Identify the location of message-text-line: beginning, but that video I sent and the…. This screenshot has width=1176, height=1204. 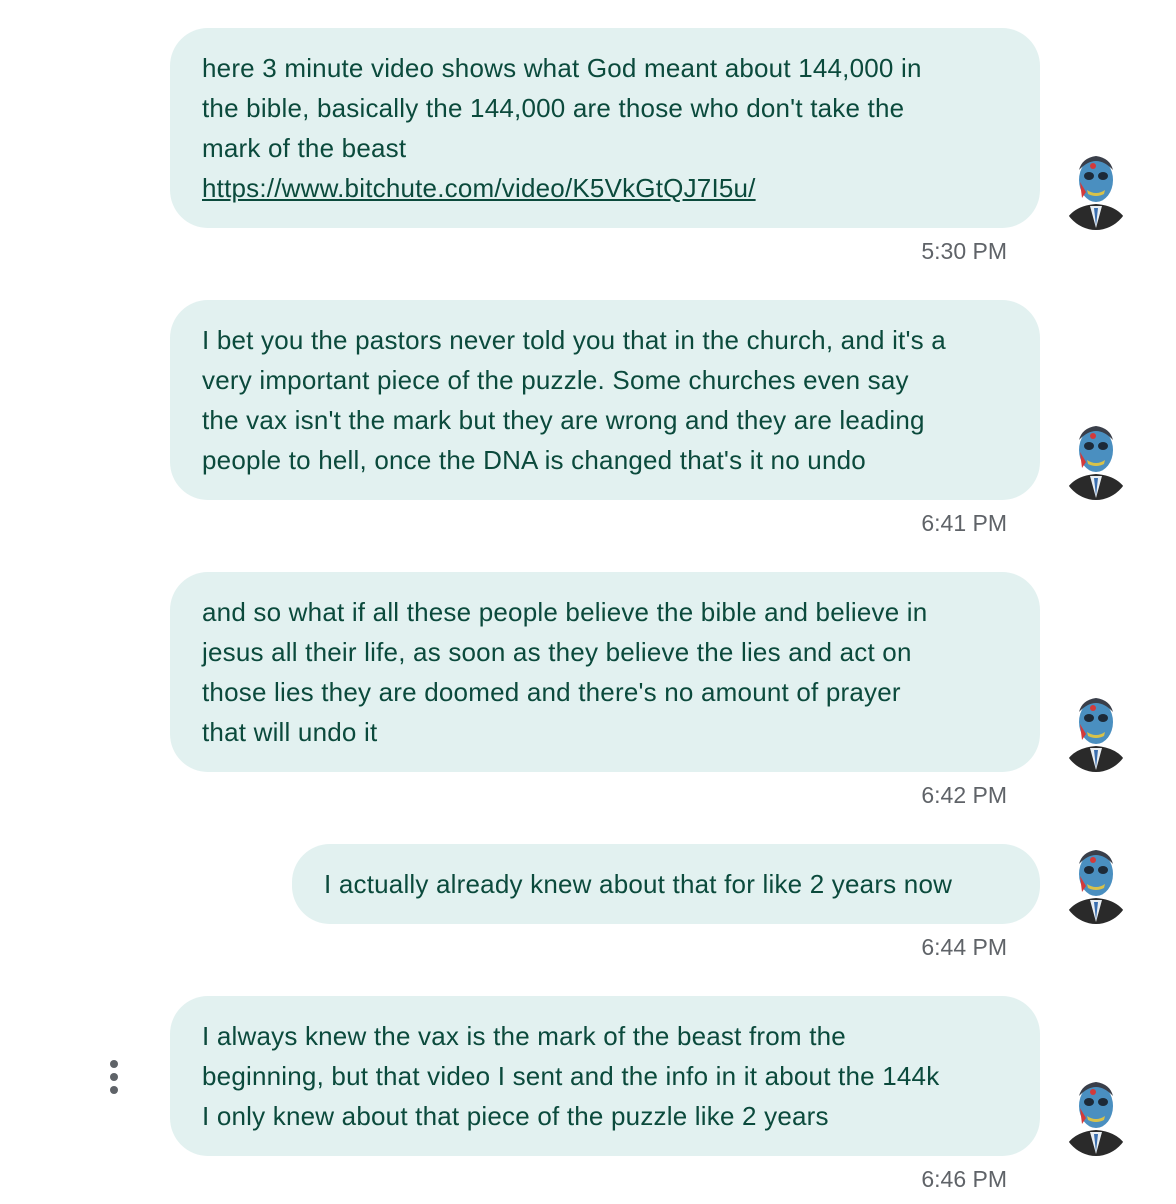
(571, 1076).